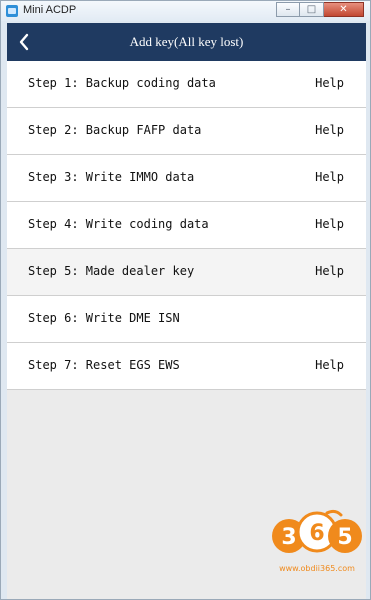  I want to click on step-row: Step 6: Write DME ISN, so click(186, 319).